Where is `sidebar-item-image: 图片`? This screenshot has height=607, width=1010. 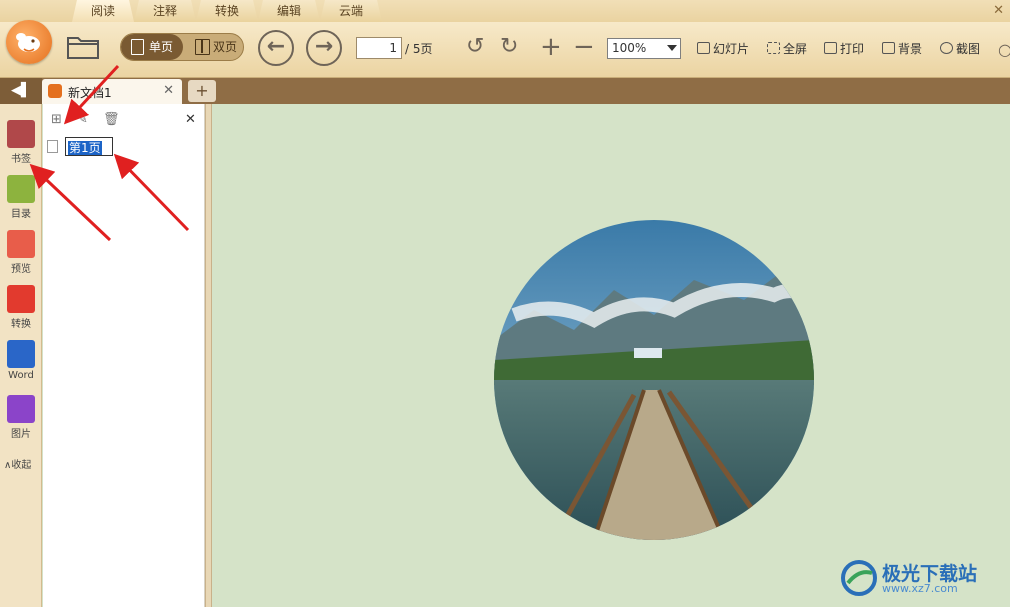 sidebar-item-image: 图片 is located at coordinates (21, 417).